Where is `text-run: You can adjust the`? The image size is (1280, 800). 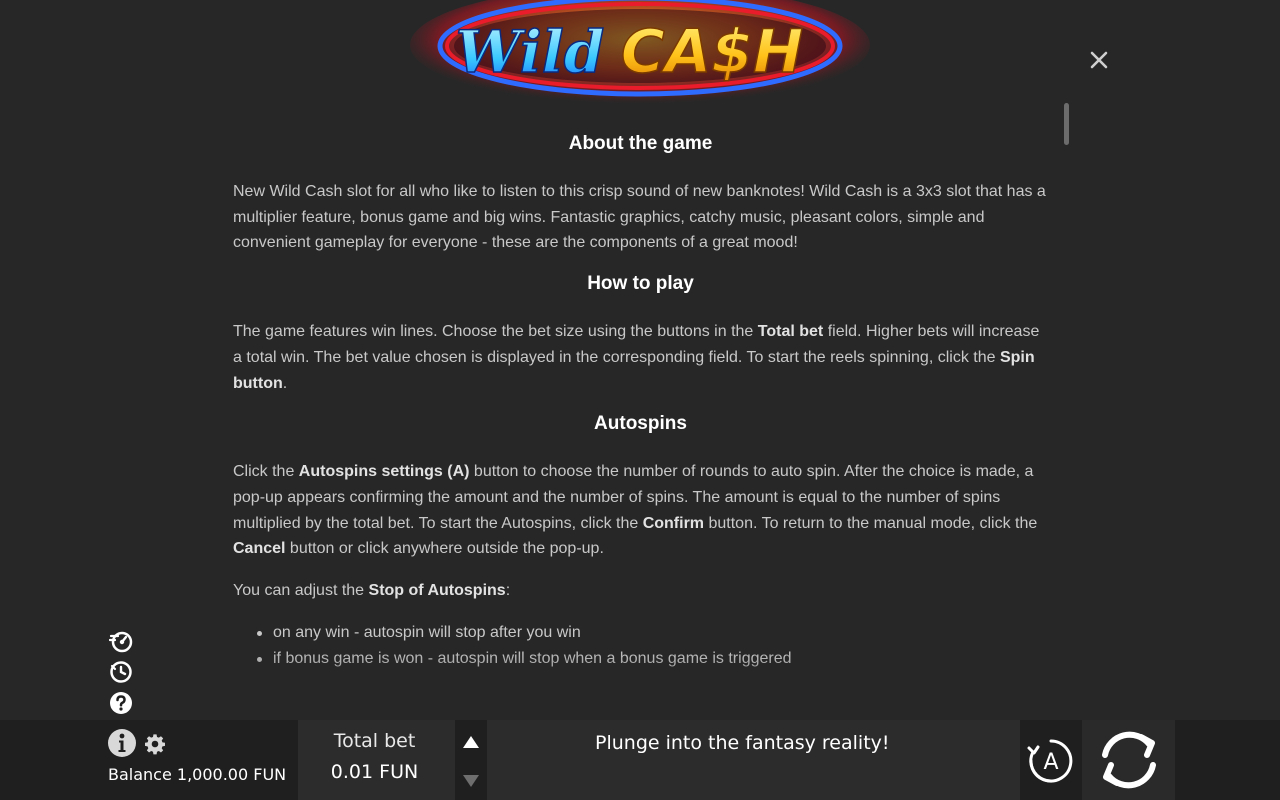
text-run: You can adjust the is located at coordinates (301, 591).